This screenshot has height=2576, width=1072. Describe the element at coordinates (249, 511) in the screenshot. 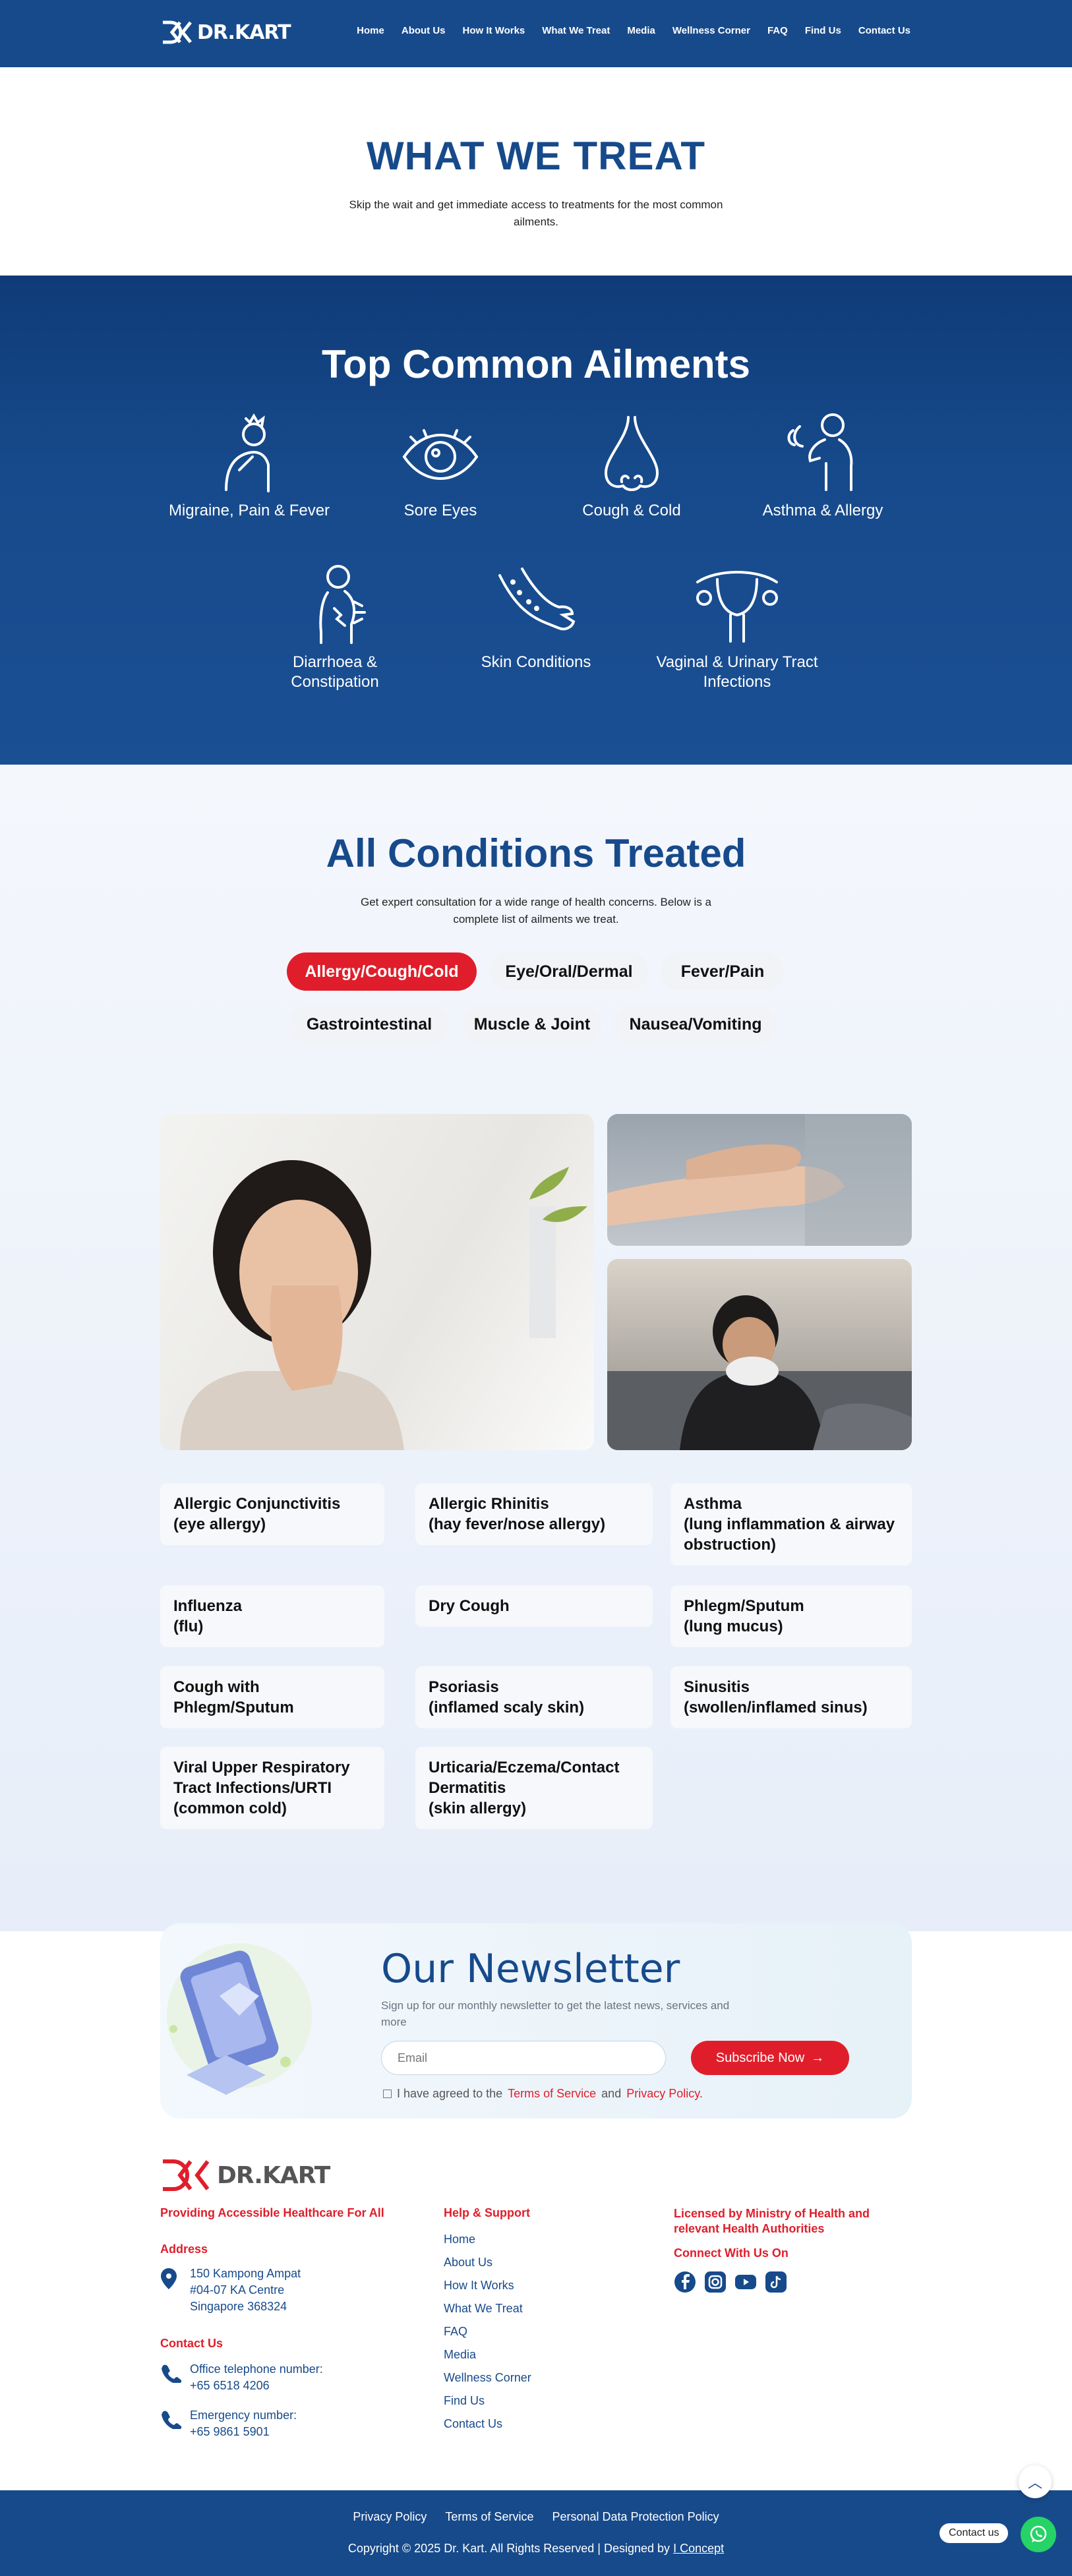

I see `ailment-label: Migraine, Pain & Fever` at that location.